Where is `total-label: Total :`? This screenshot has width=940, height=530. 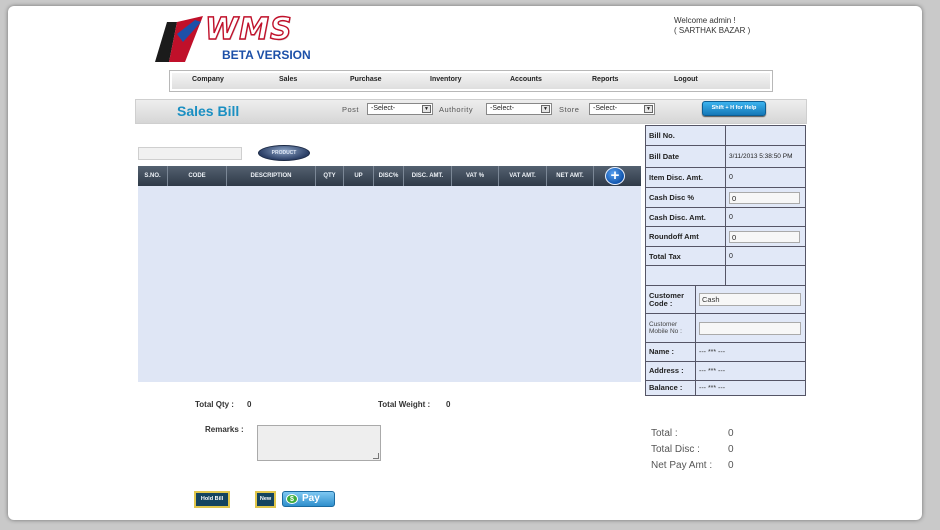
total-label: Total : is located at coordinates (664, 433).